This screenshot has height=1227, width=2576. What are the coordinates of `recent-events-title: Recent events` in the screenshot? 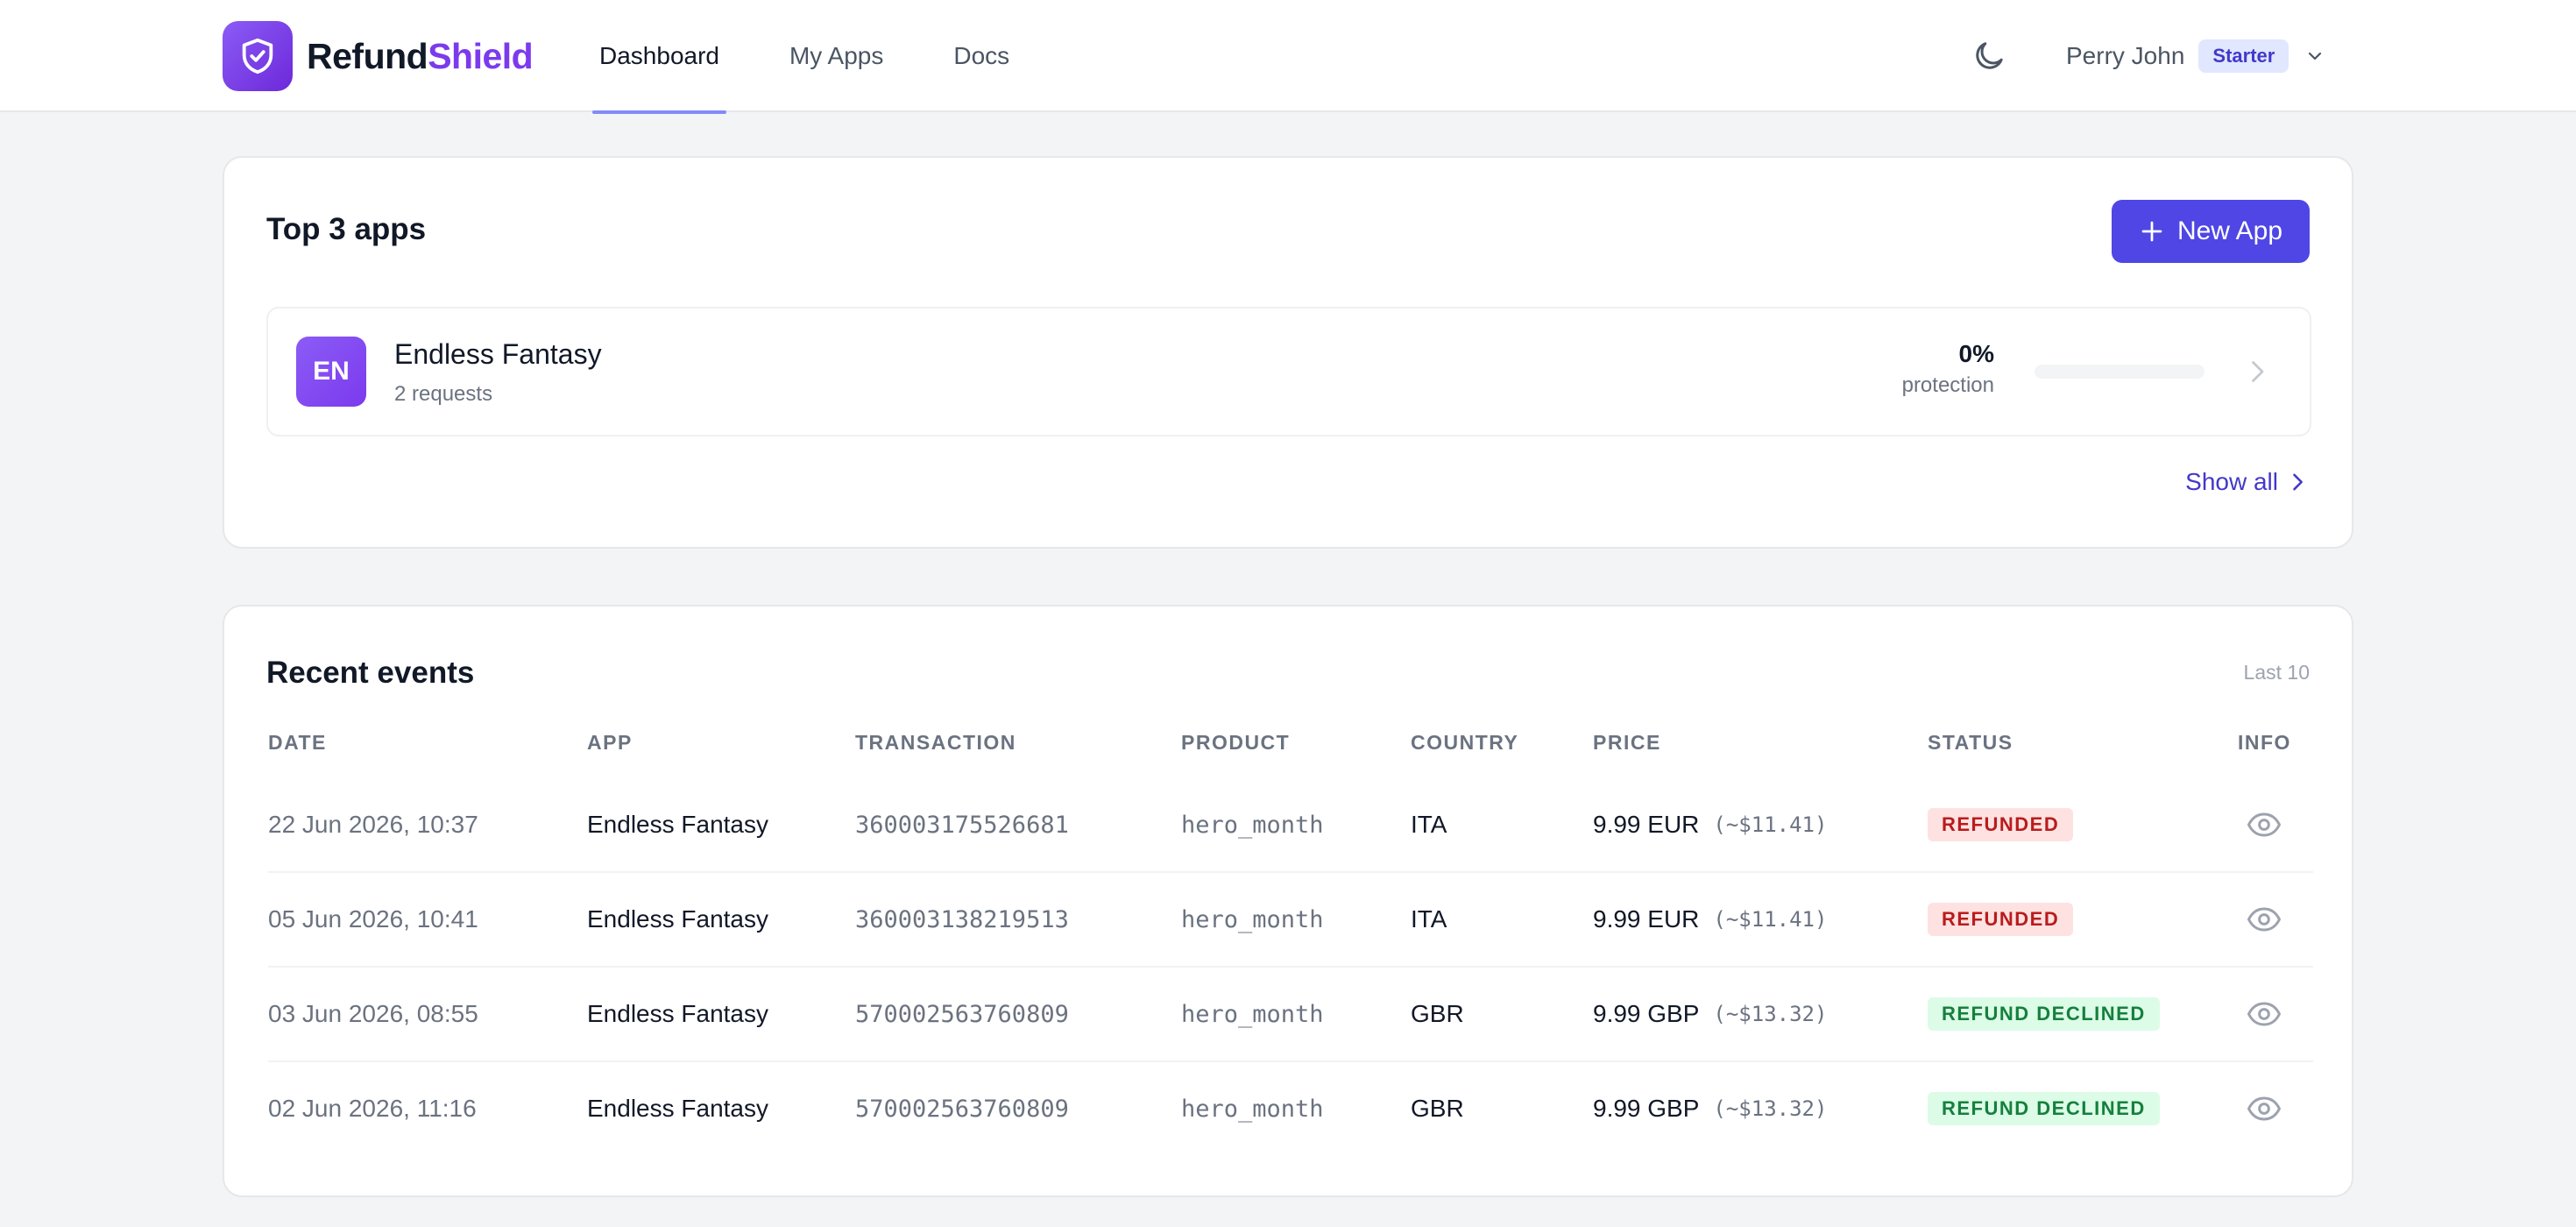 It's located at (370, 673).